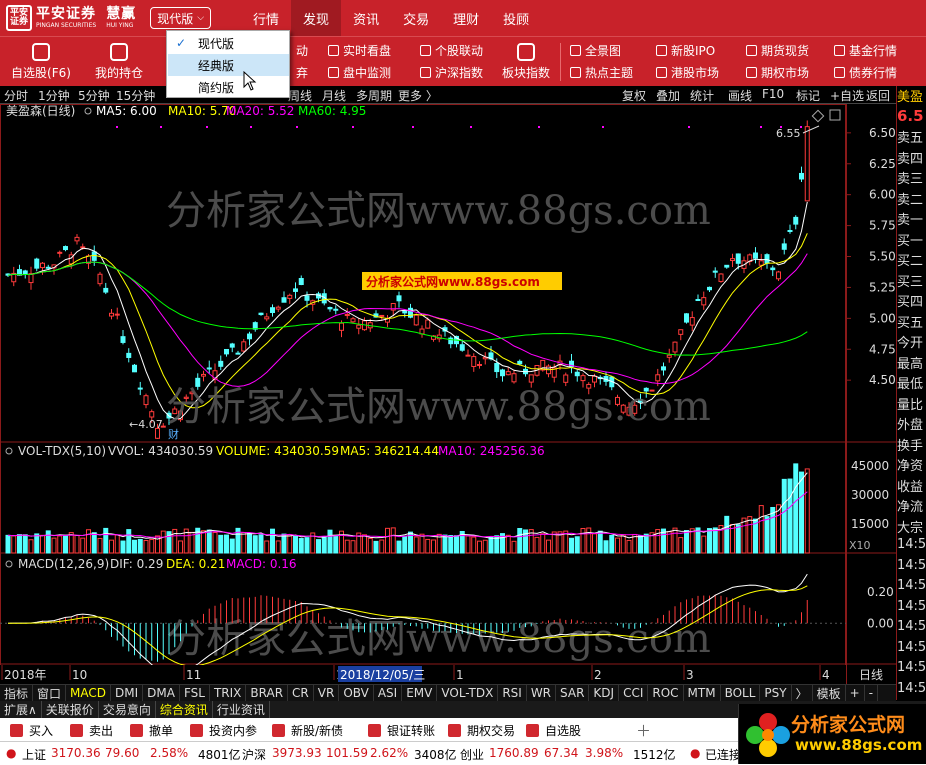 This screenshot has width=926, height=765. Describe the element at coordinates (829, 693) in the screenshot. I see `indicator-tab-24: 模板` at that location.